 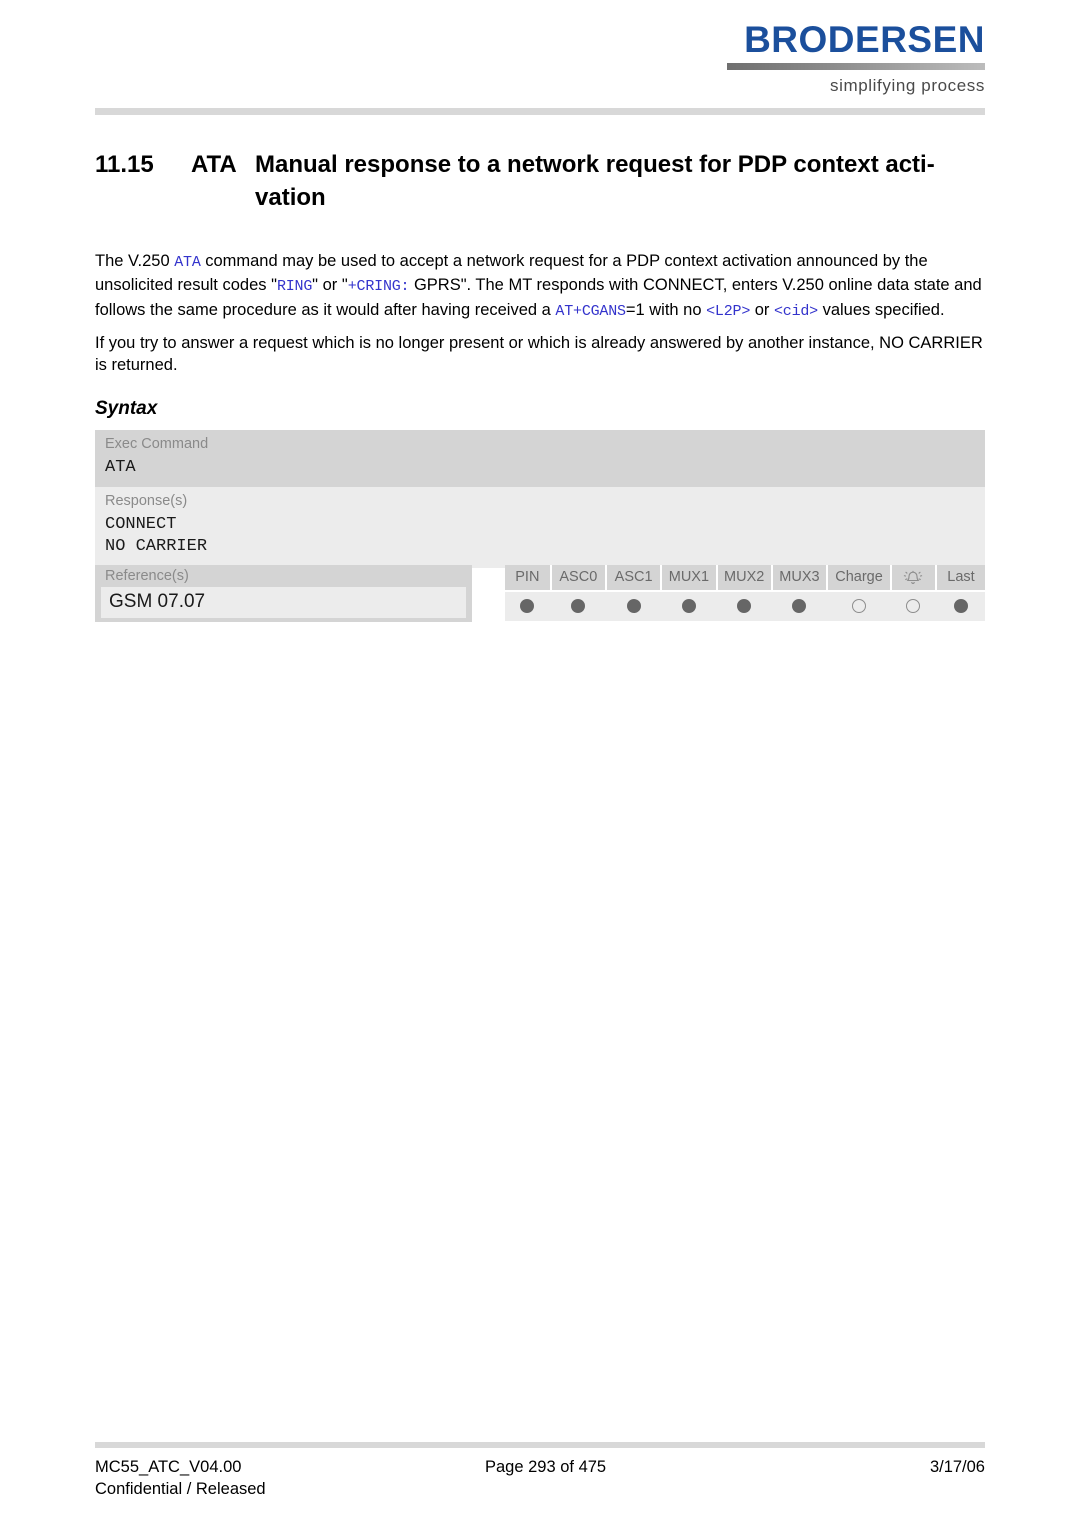 I want to click on indicator-dot-mux3, so click(x=799, y=606).